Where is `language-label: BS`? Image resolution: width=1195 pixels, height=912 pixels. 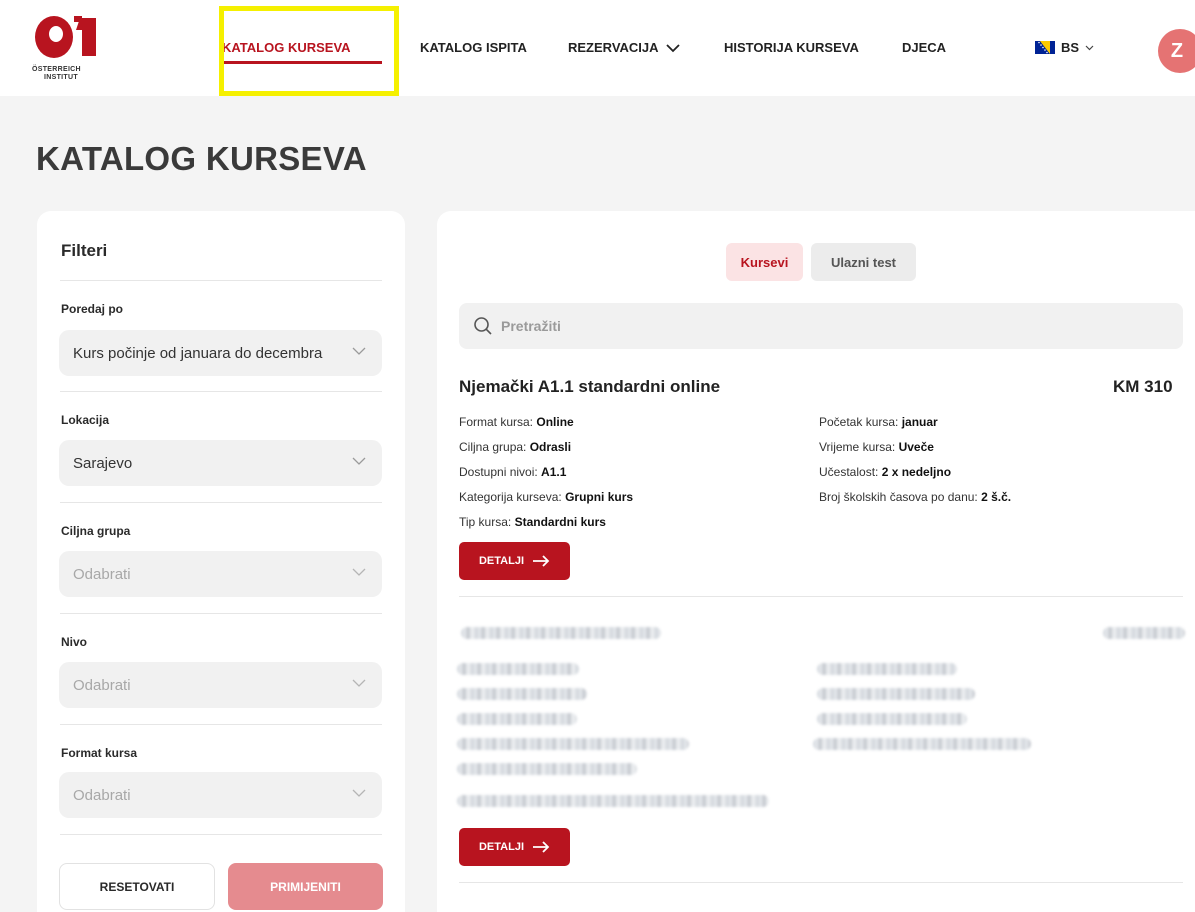
language-label: BS is located at coordinates (1070, 47).